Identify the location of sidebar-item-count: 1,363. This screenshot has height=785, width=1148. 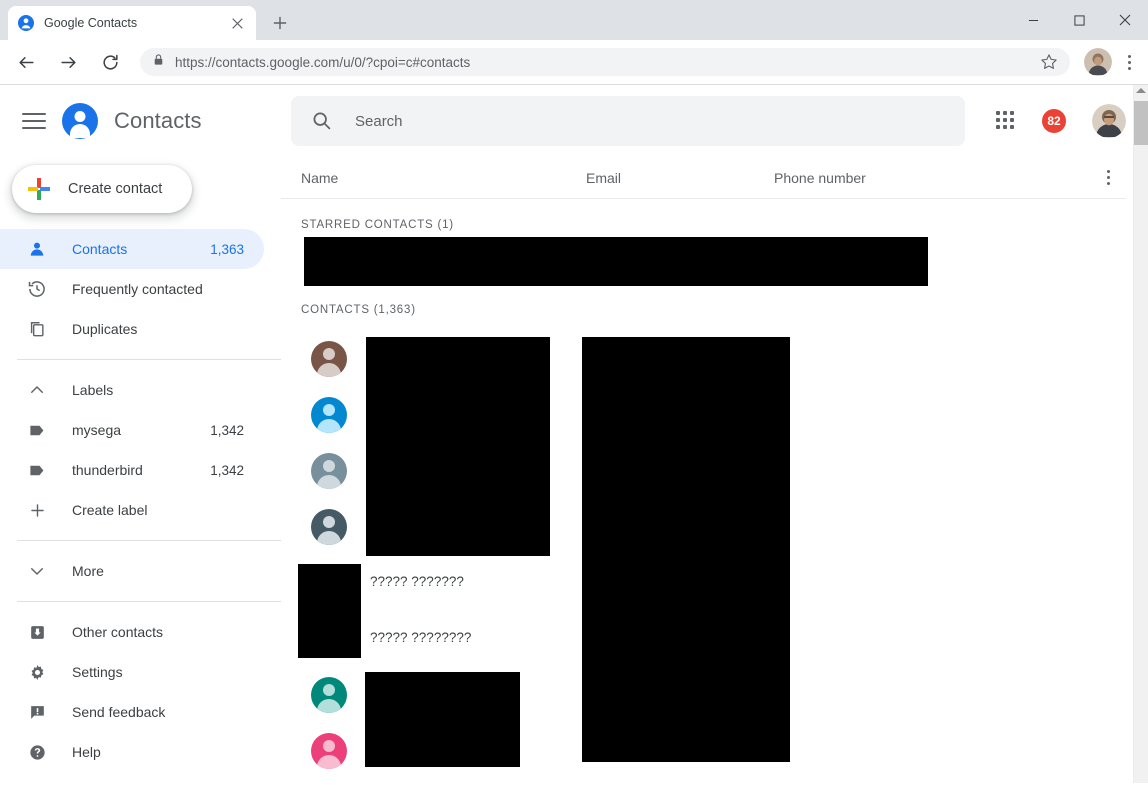
(227, 249).